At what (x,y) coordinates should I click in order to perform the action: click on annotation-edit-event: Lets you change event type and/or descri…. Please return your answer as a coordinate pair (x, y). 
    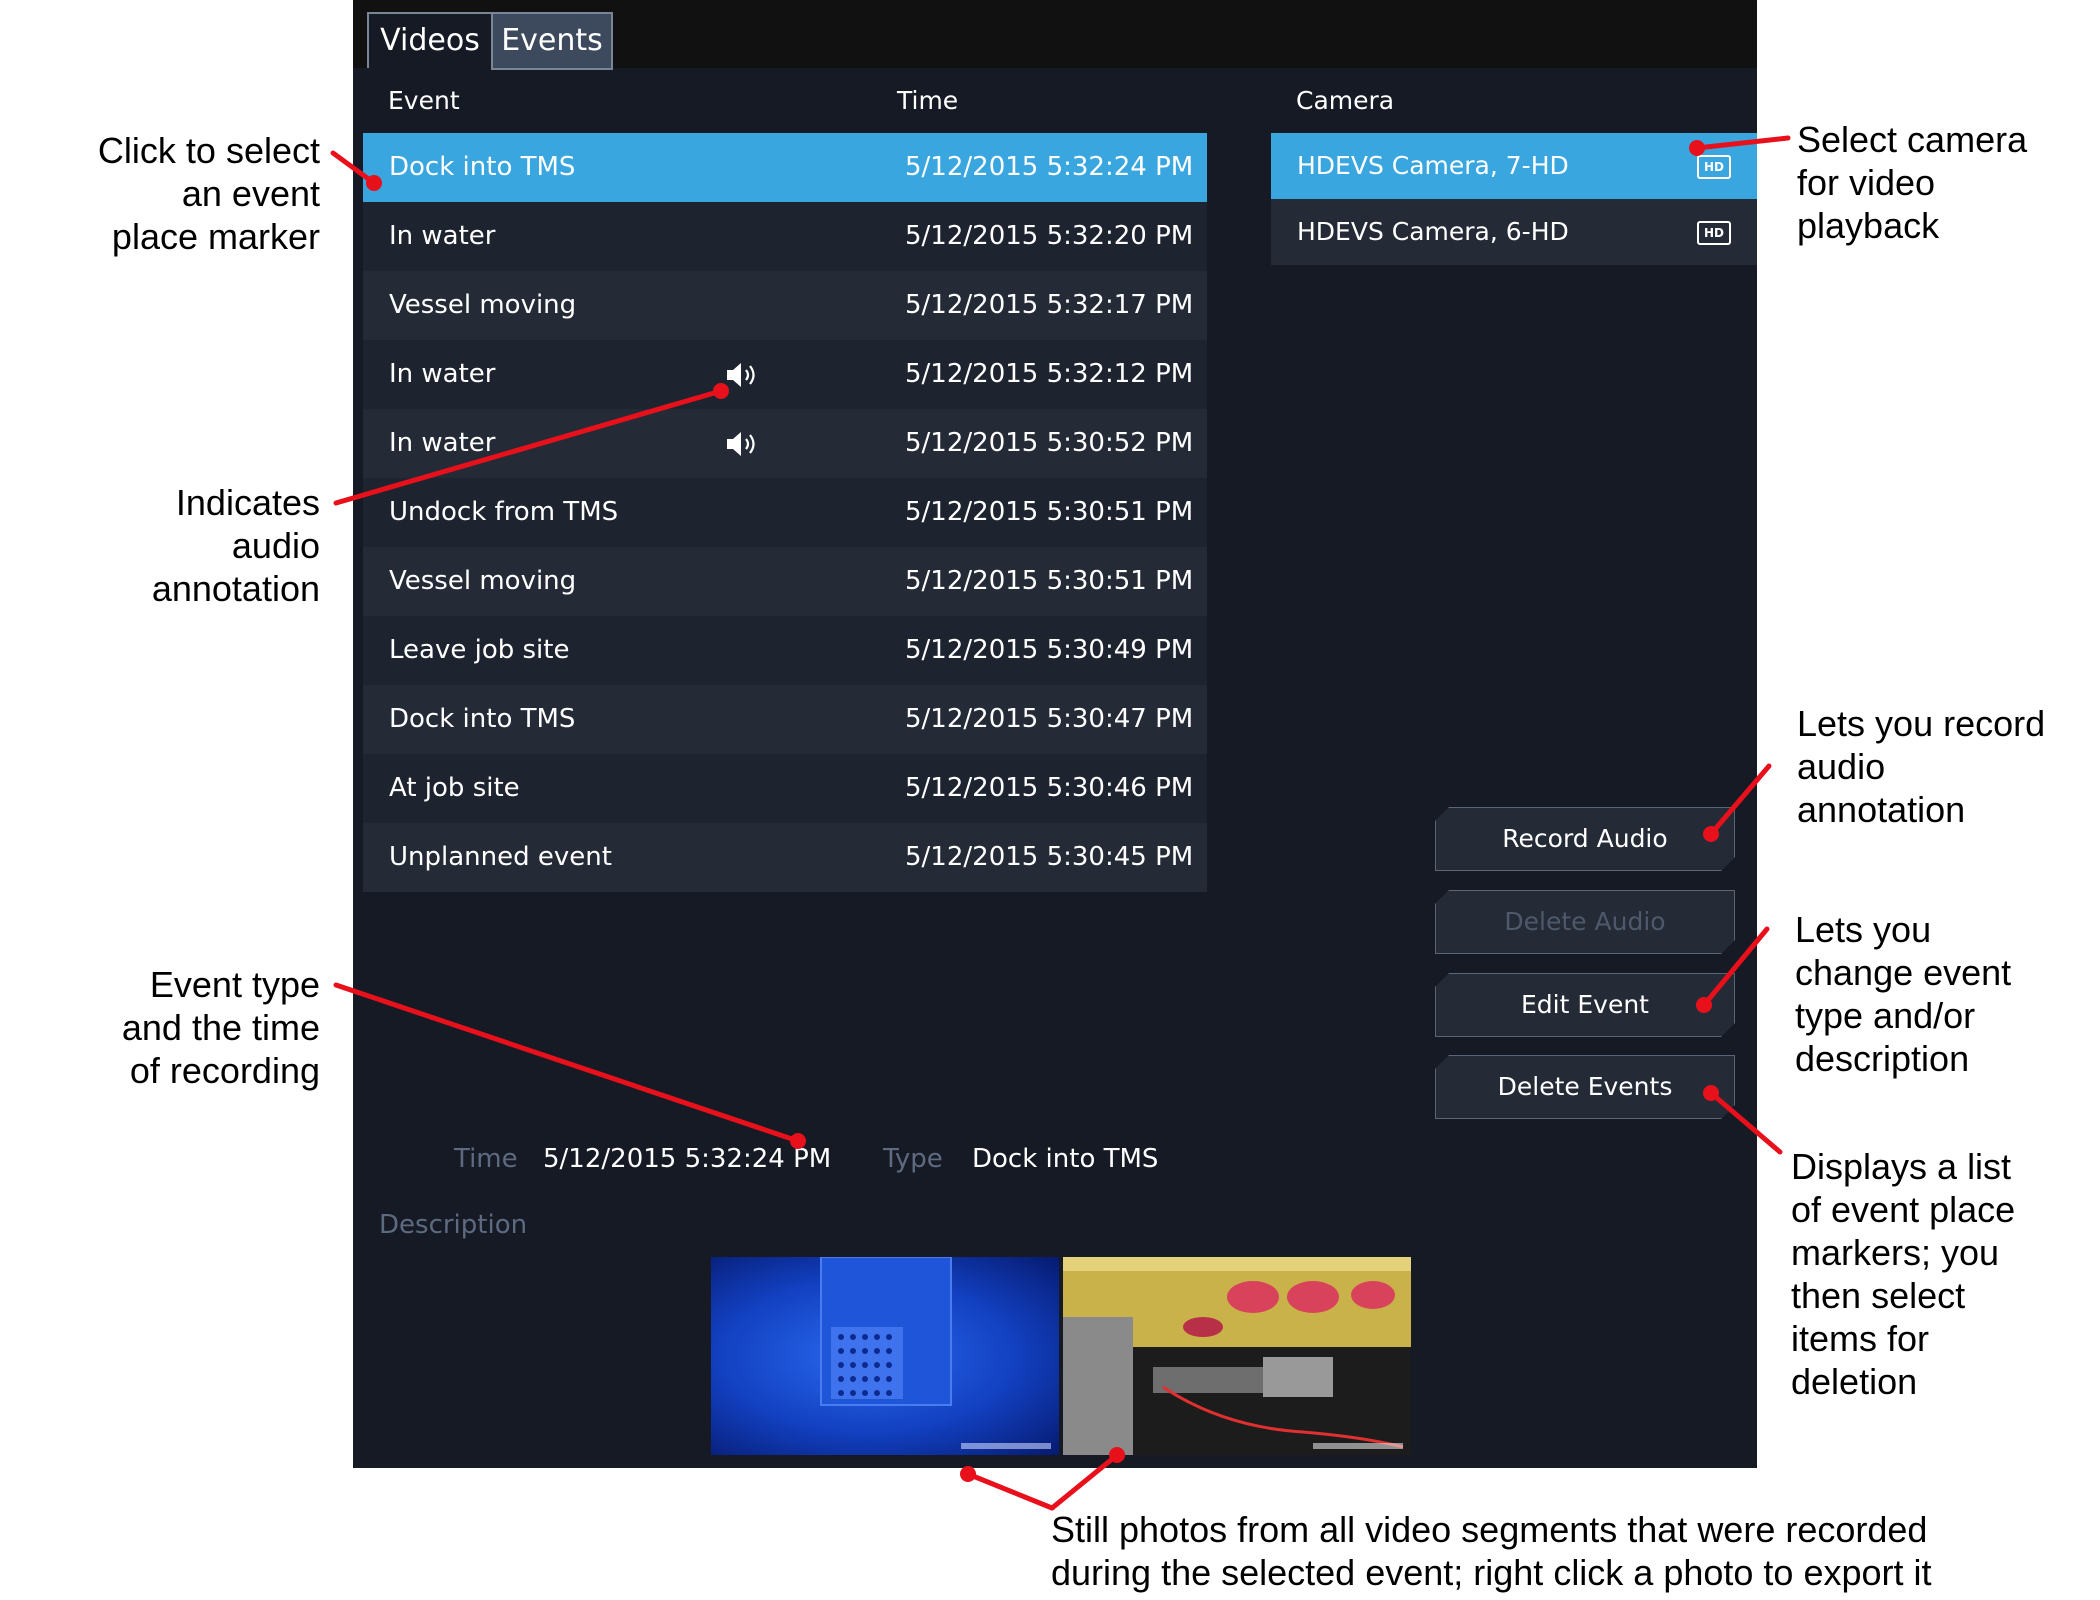
    Looking at the image, I should click on (1903, 994).